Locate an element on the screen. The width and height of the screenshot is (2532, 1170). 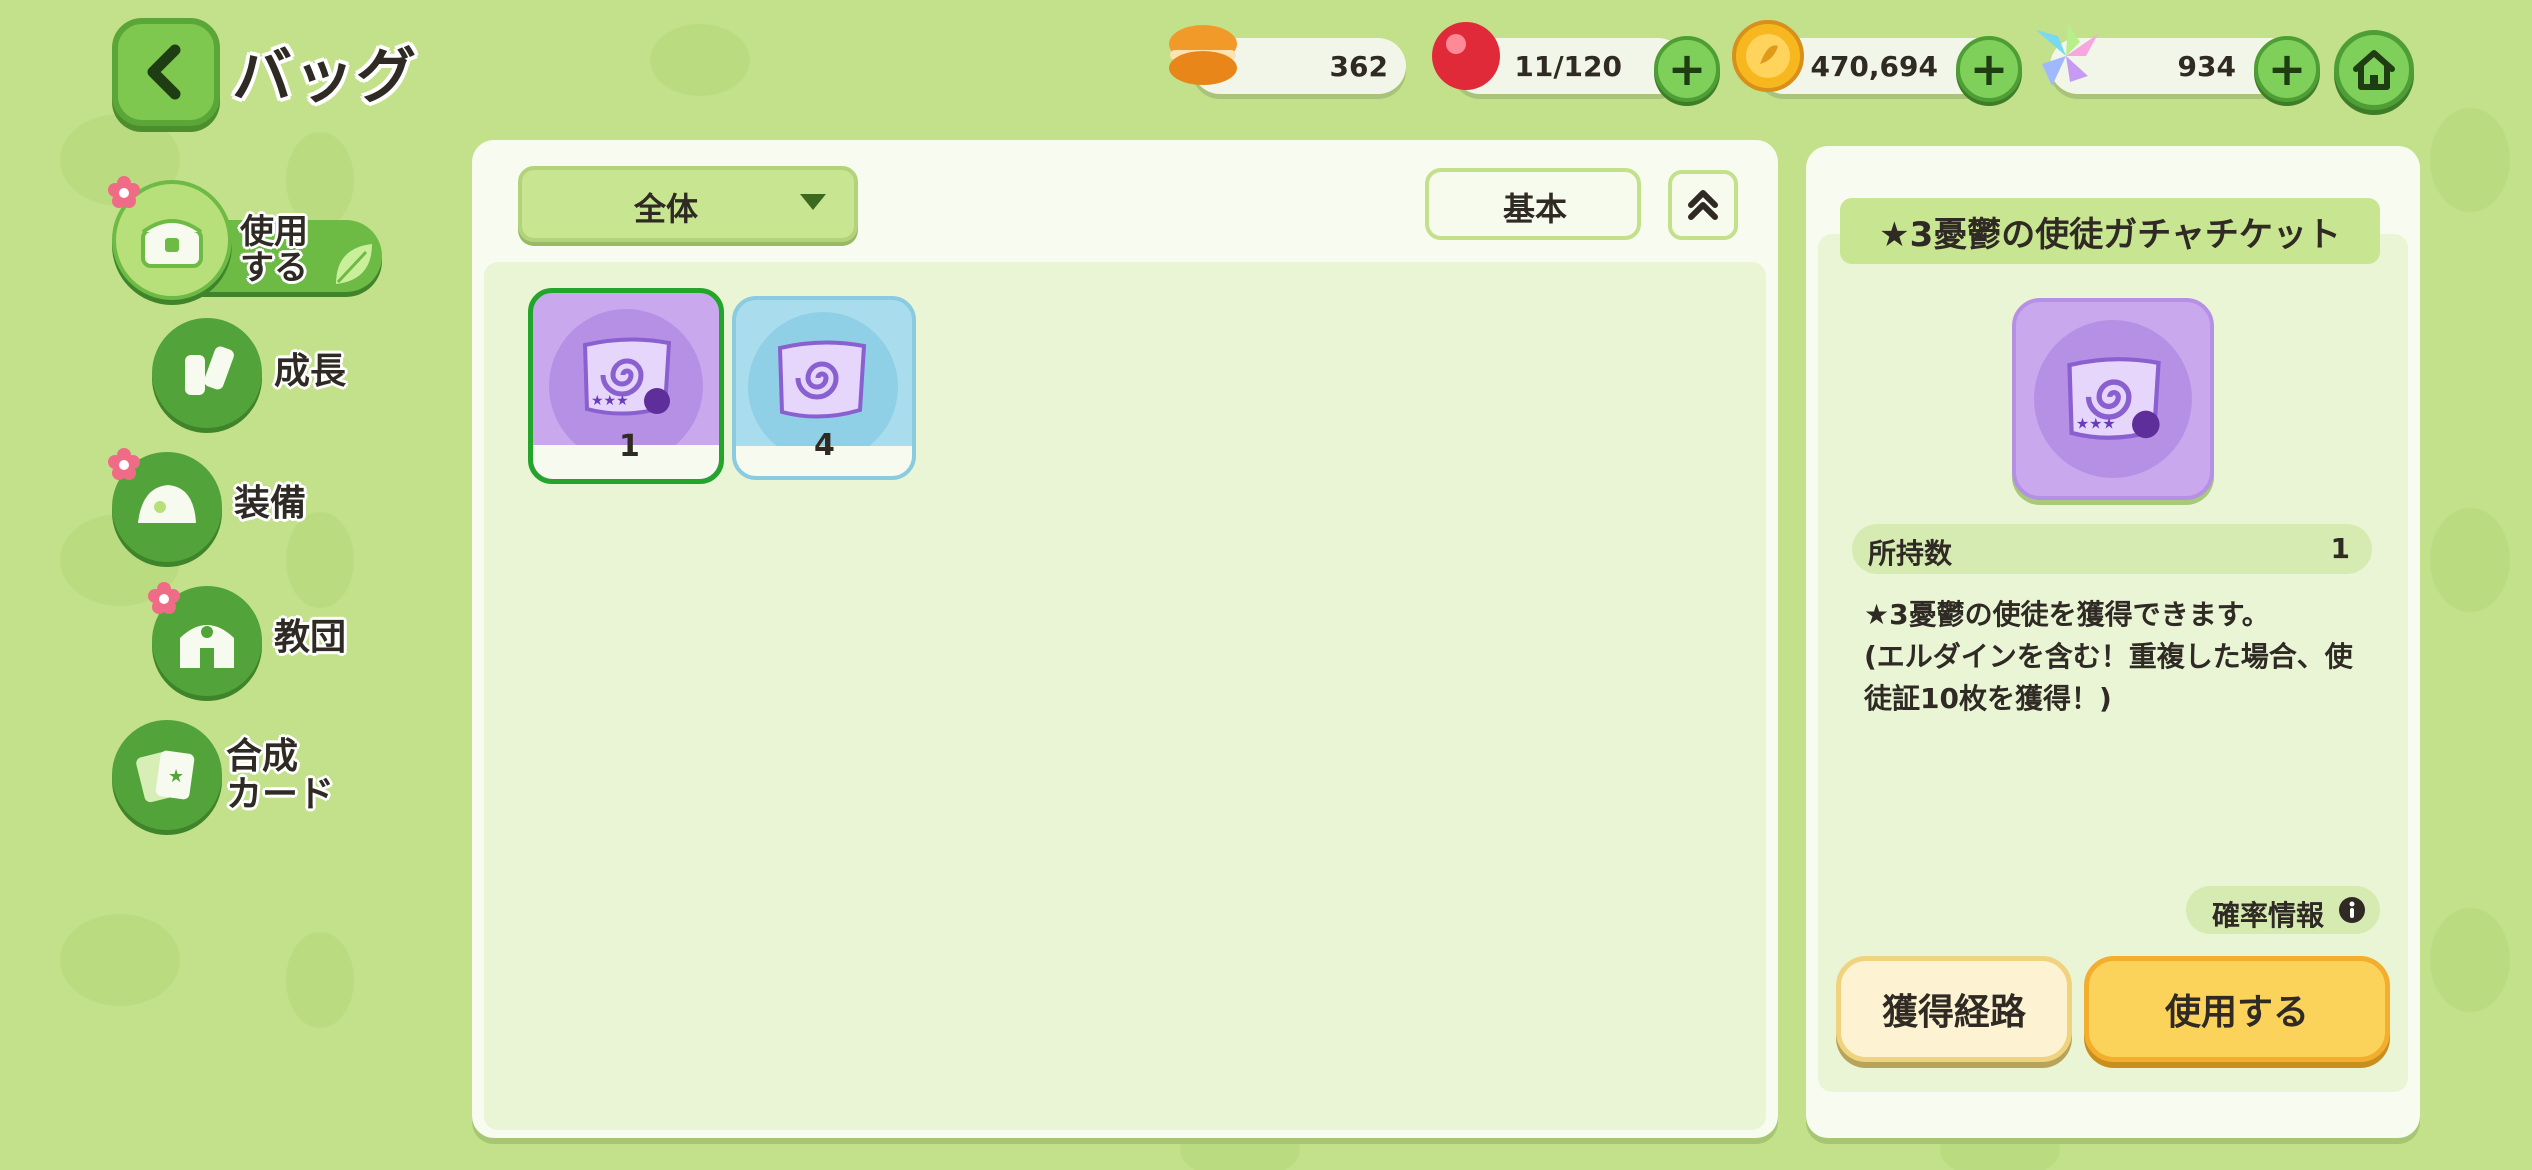
back-button is located at coordinates (166, 72).